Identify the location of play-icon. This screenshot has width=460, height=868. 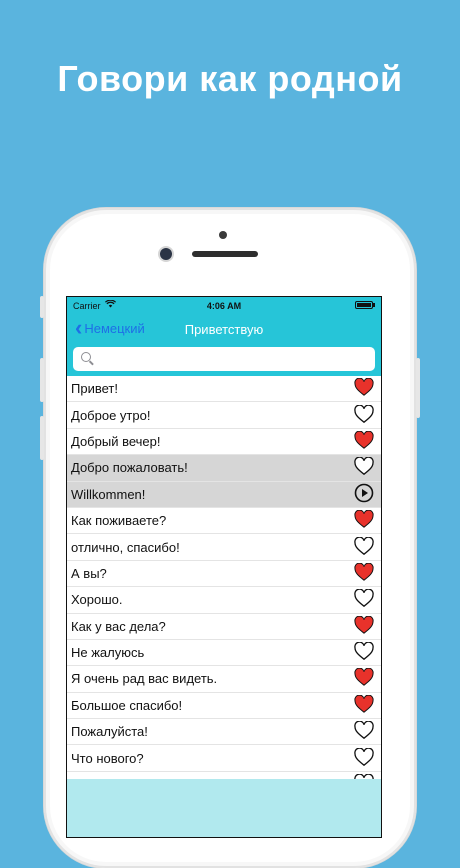
(364, 494).